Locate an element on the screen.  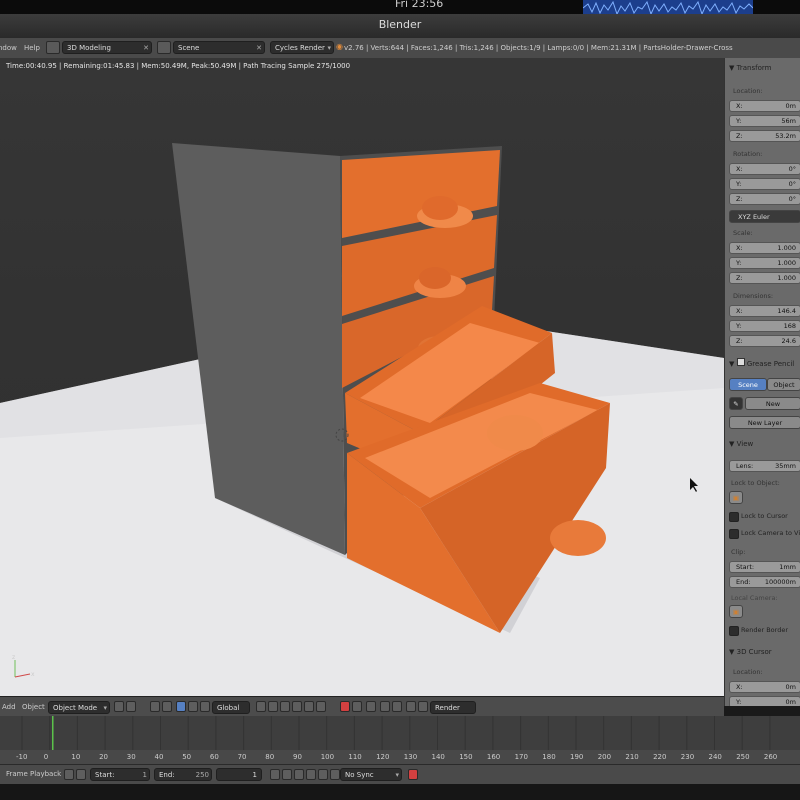
lock-icon is located at coordinates (411, 706).